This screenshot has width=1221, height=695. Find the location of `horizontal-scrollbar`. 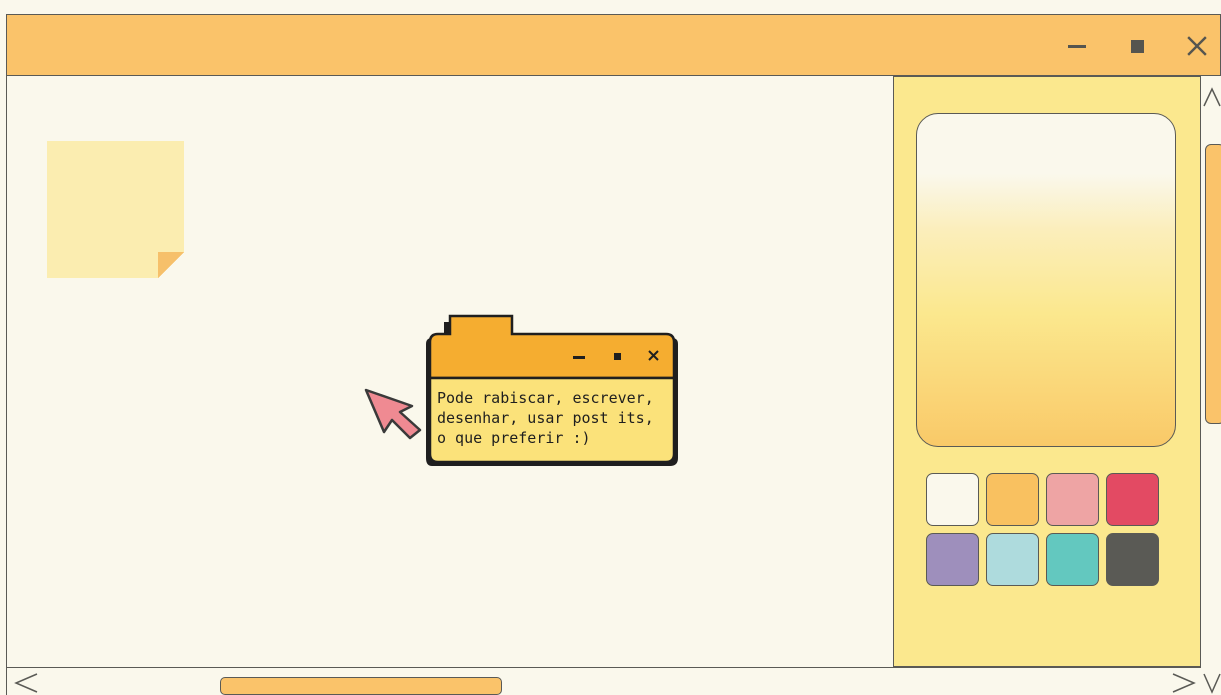

horizontal-scrollbar is located at coordinates (603, 681).